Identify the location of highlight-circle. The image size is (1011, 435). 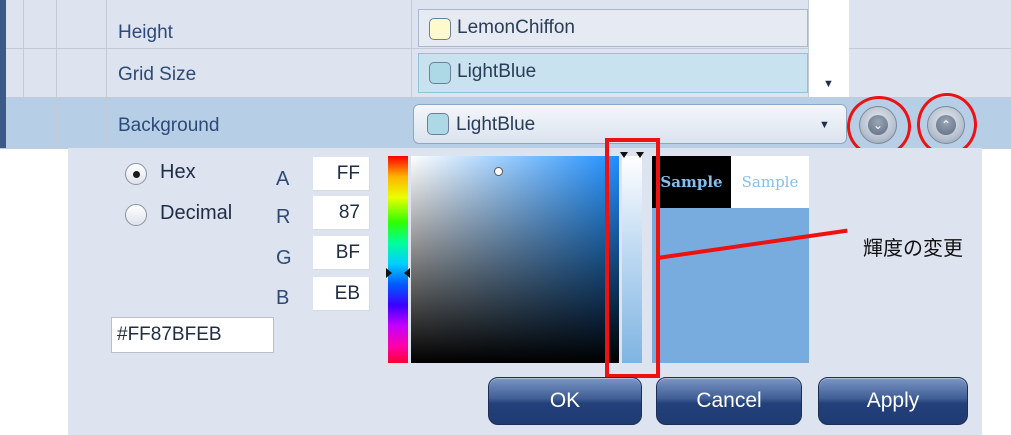
(947, 124).